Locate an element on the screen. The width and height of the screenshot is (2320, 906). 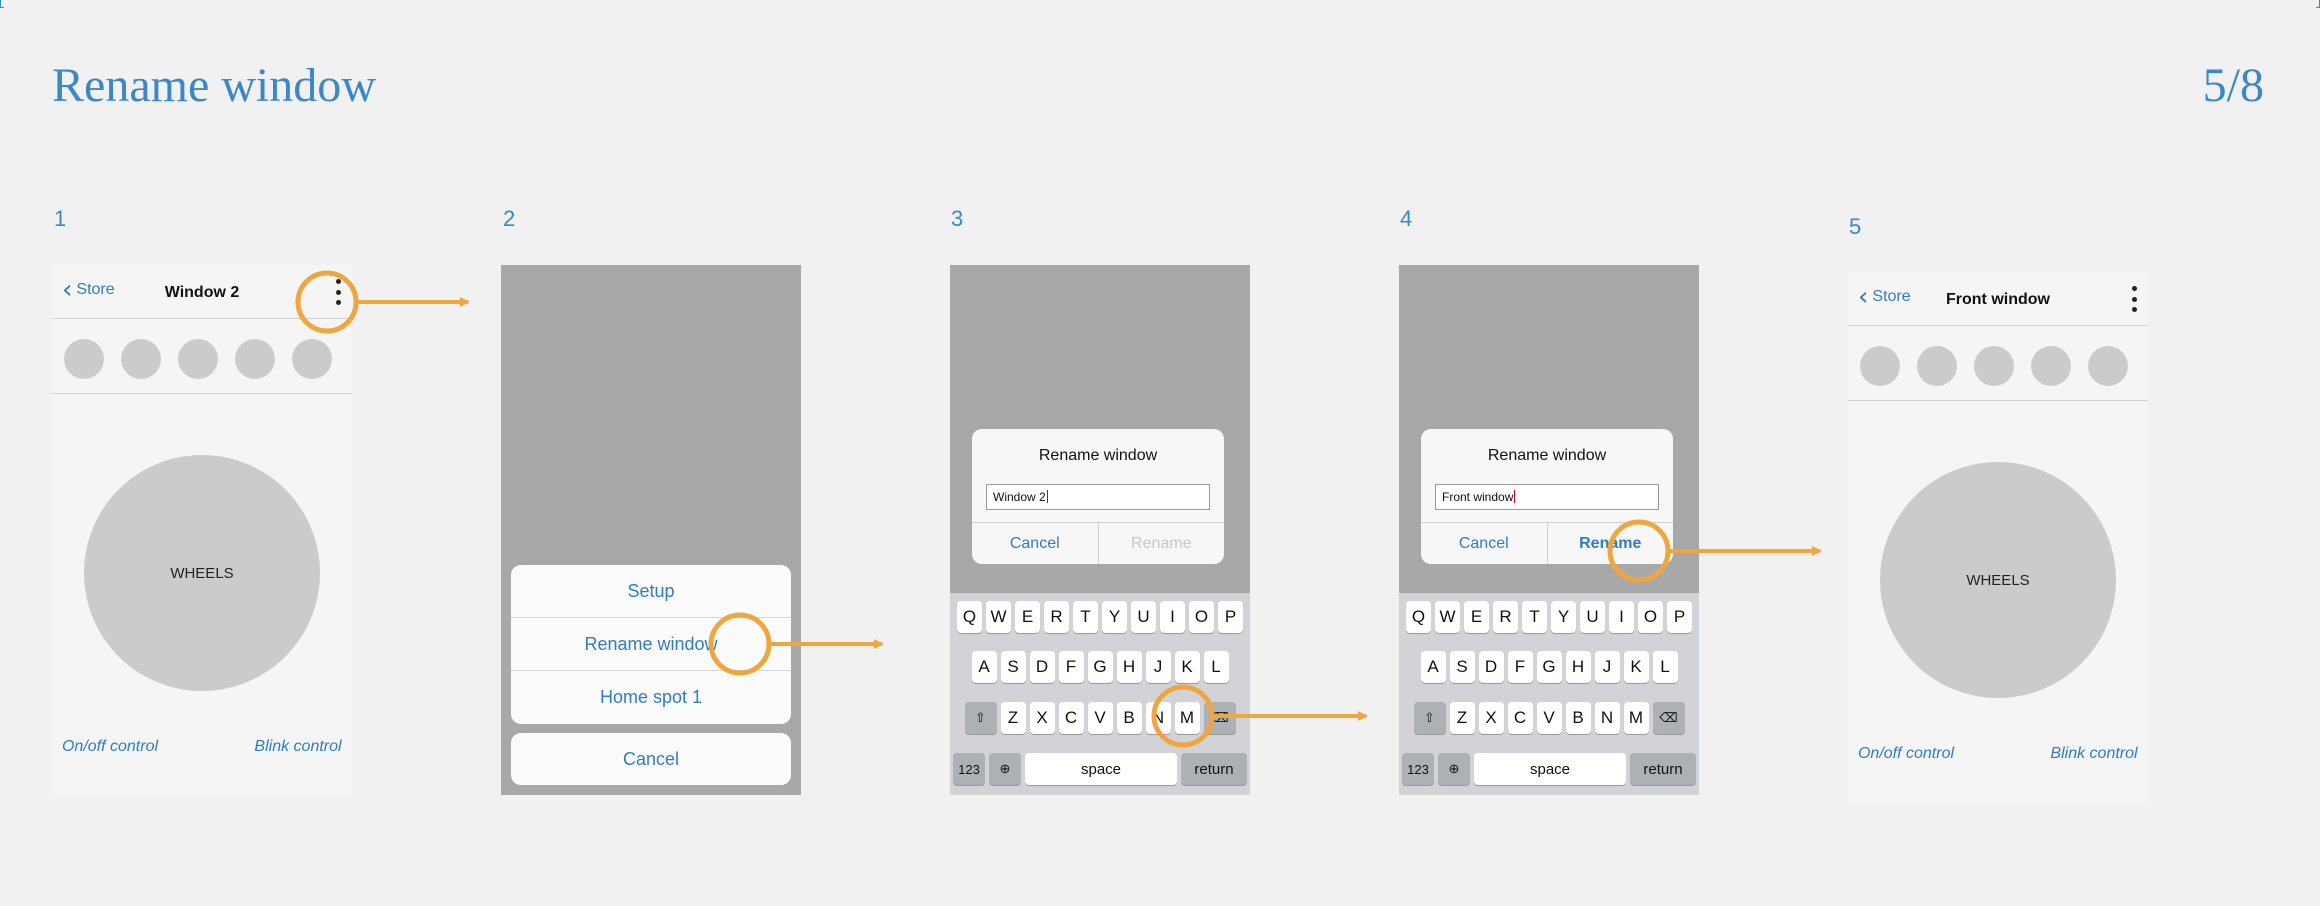
name-input: Window 2 is located at coordinates (1098, 497).